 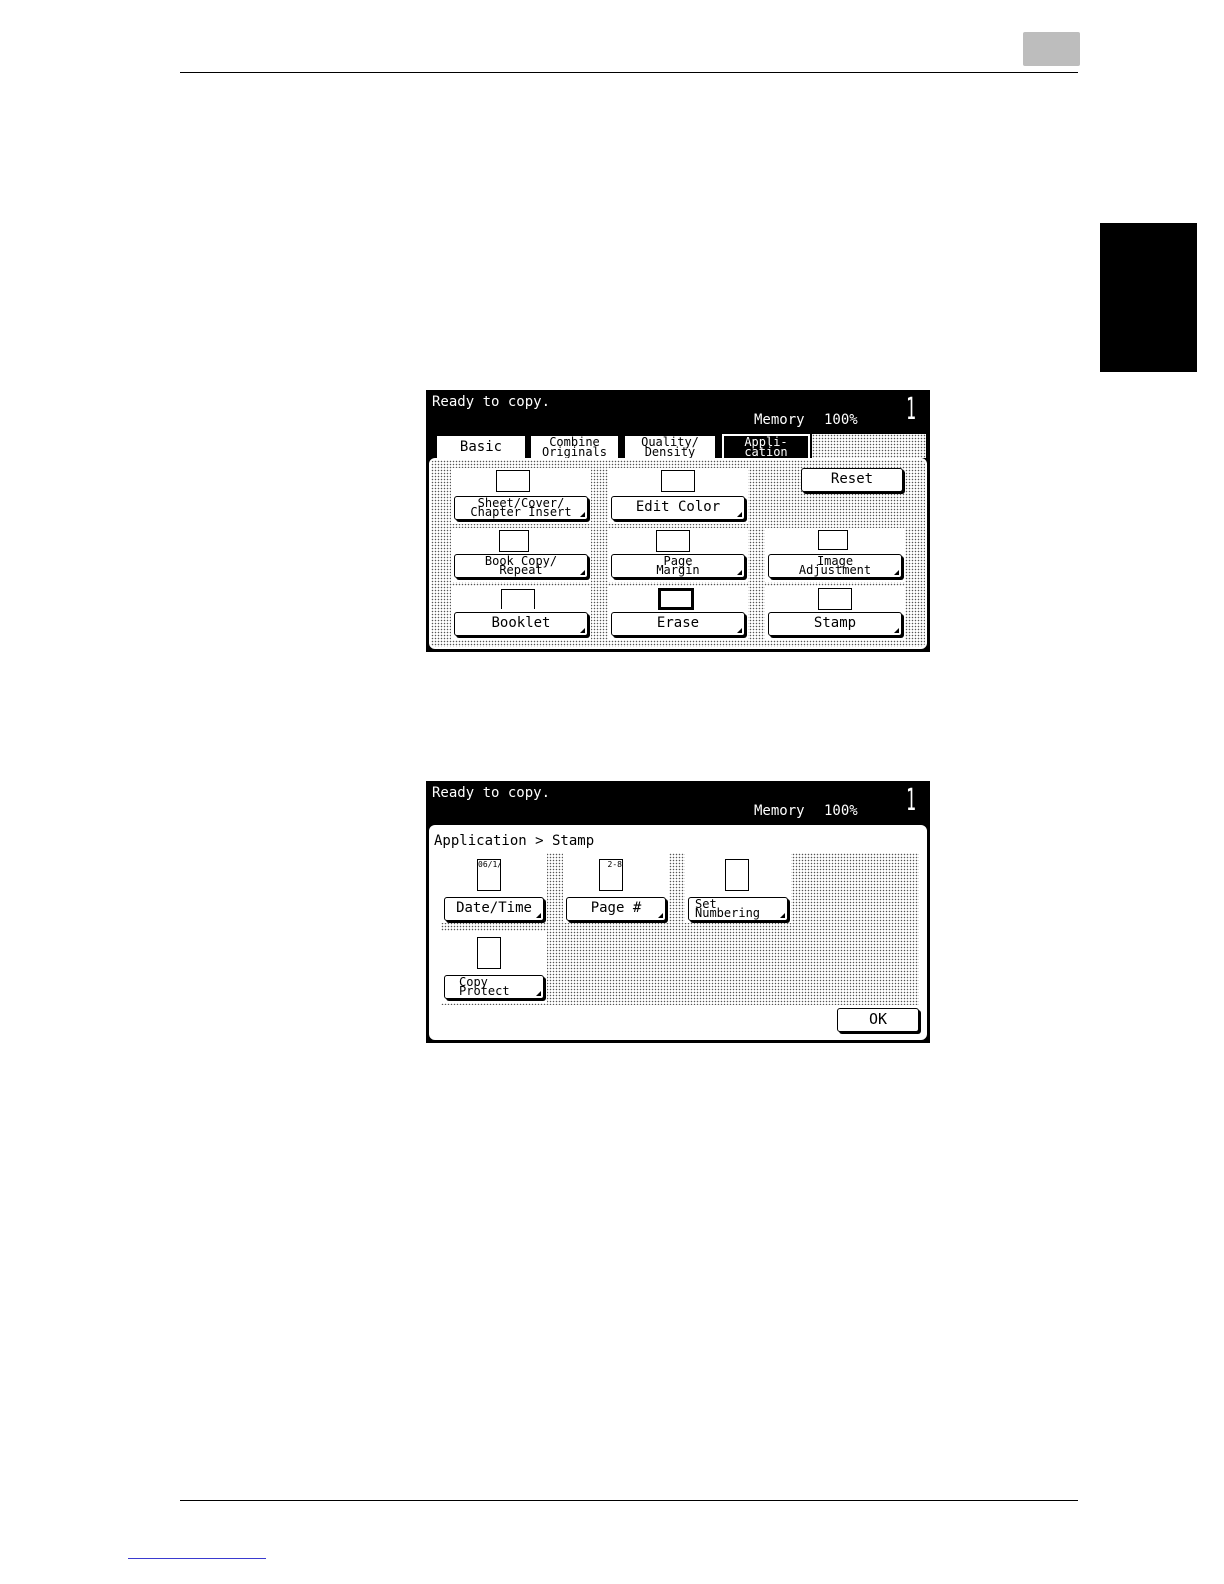 What do you see at coordinates (513, 481) in the screenshot?
I see `sheet-insert-icon` at bounding box center [513, 481].